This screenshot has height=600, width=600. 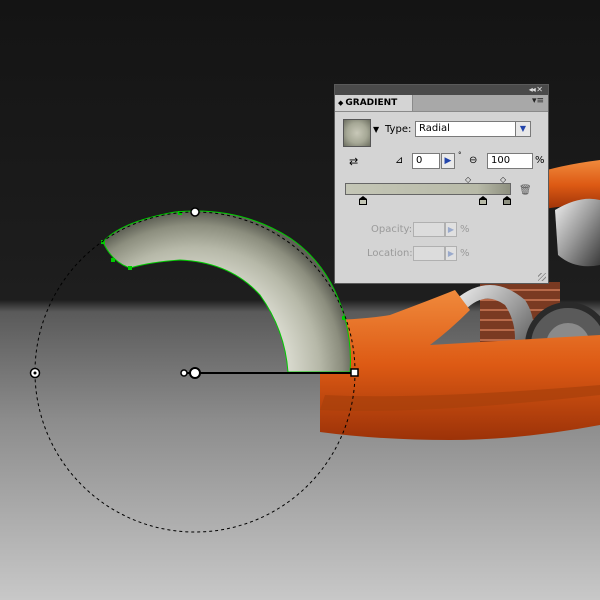 I want to click on aspect-ratio-icon: ⊖, so click(x=473, y=160).